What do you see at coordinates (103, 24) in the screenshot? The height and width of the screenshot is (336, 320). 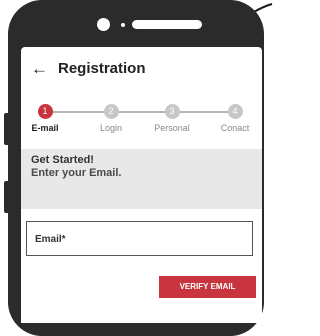 I see `camera-icon` at bounding box center [103, 24].